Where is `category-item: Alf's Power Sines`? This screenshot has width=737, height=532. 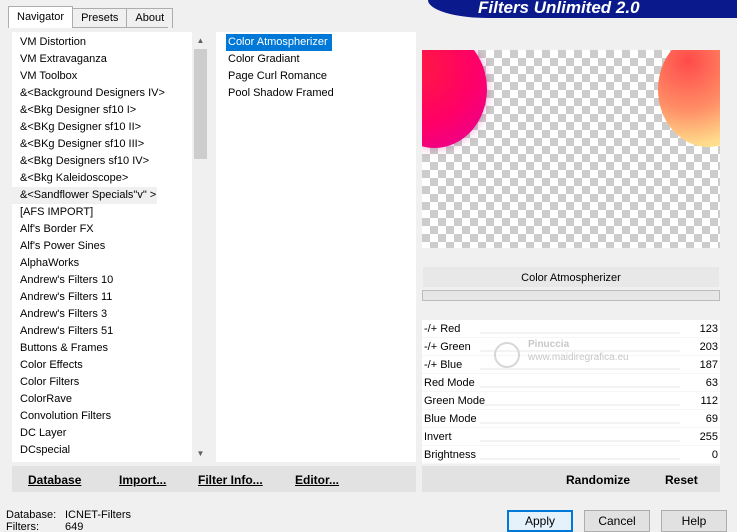 category-item: Alf's Power Sines is located at coordinates (102, 246).